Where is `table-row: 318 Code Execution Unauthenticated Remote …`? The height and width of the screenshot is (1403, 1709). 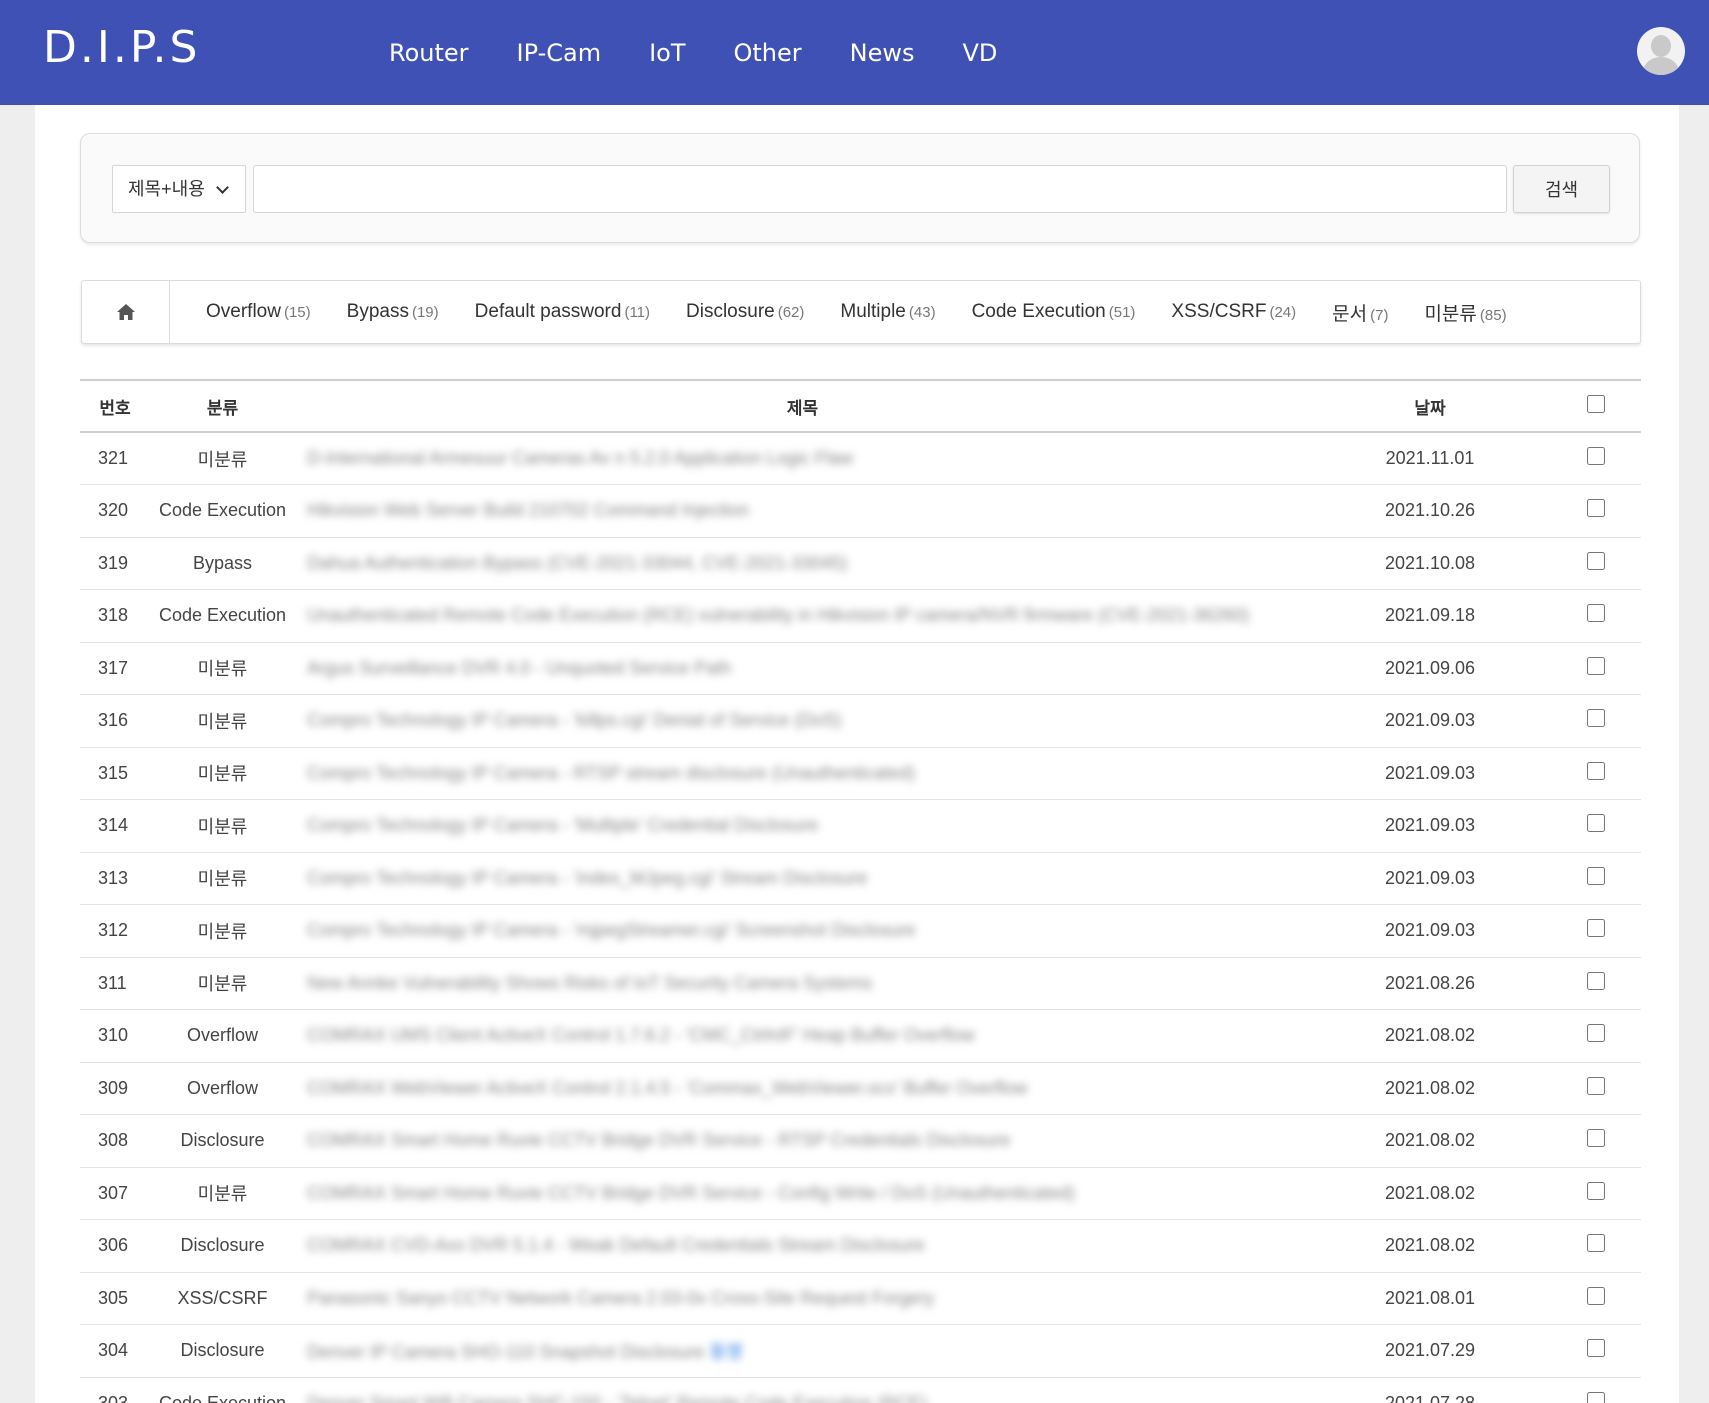
table-row: 318 Code Execution Unauthenticated Remote … is located at coordinates (860, 616).